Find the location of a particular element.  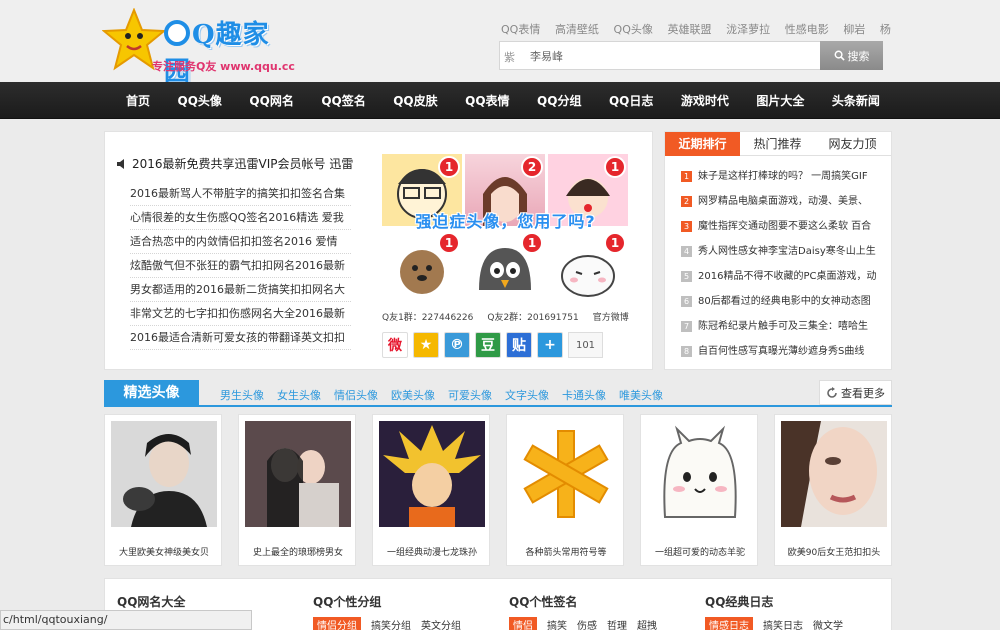

list-item: 6 80后都看过的经典电影中的女神动态图 is located at coordinates (781, 301).